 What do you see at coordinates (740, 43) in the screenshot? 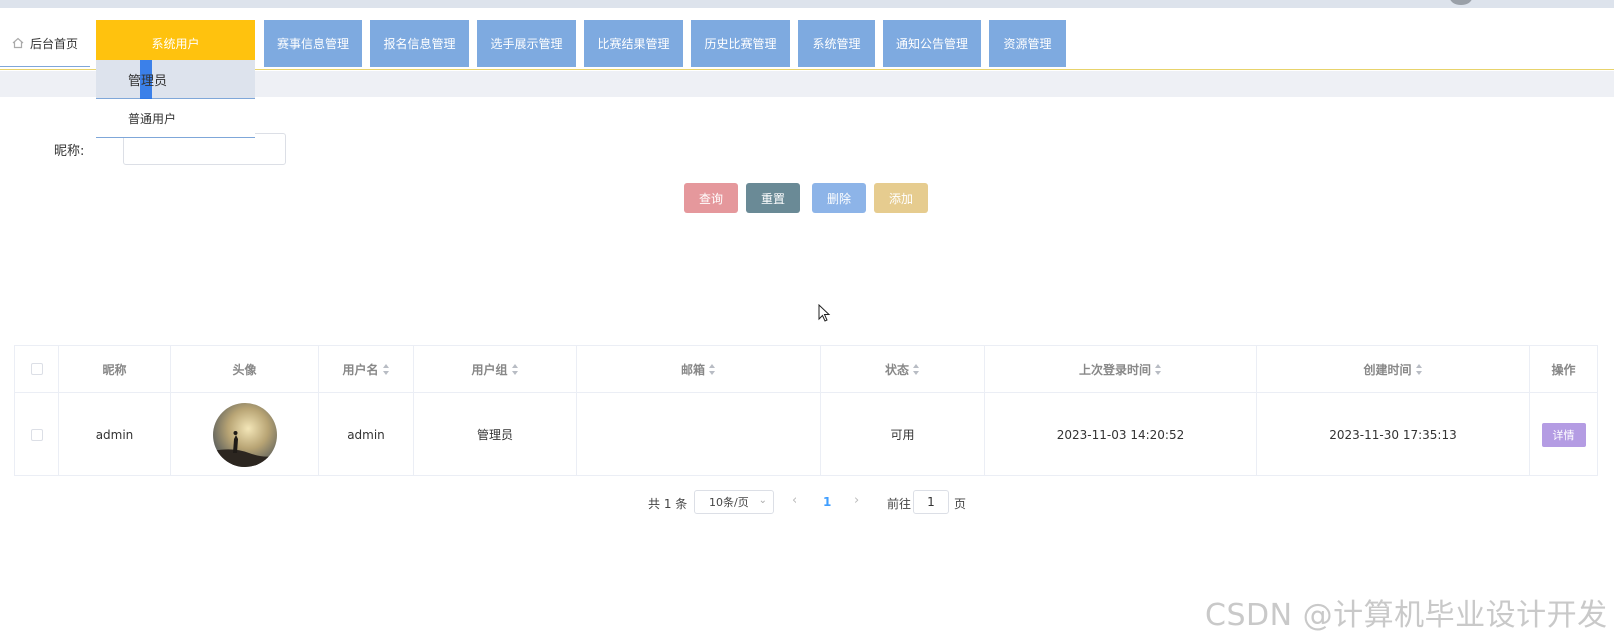
I see `menu-history-matches: 历史比赛管理` at bounding box center [740, 43].